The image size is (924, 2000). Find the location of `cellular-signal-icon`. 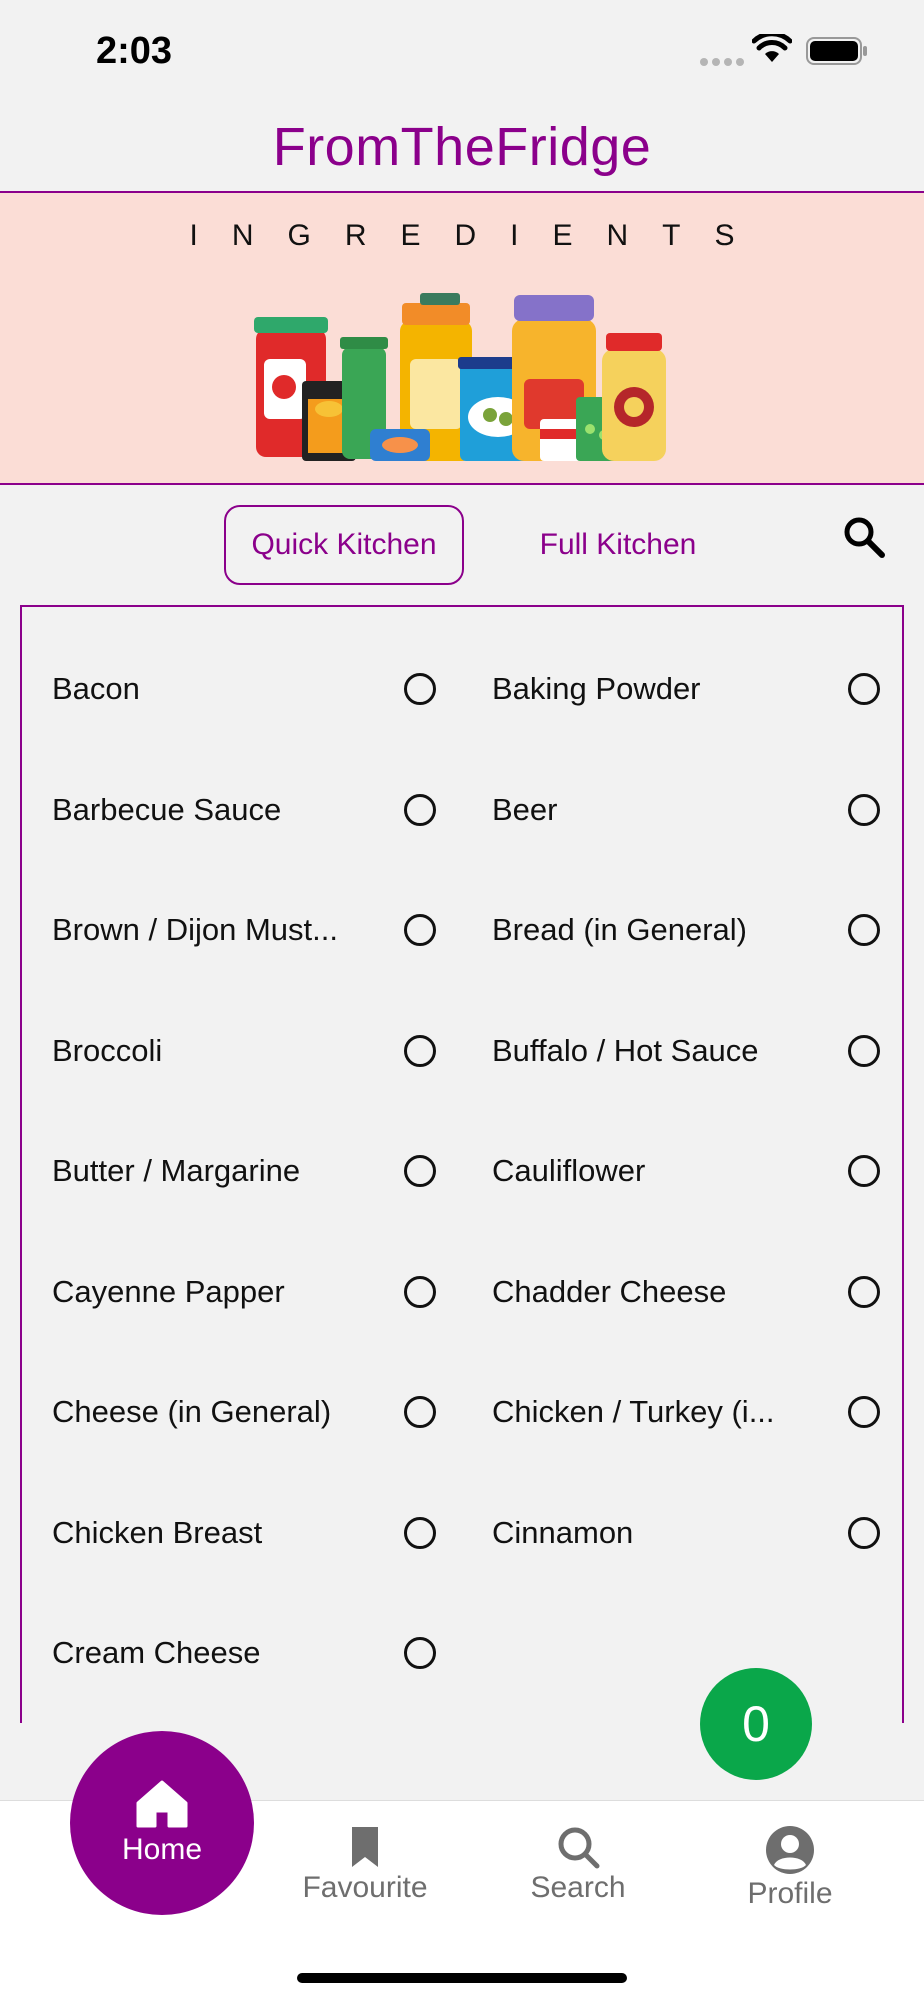

cellular-signal-icon is located at coordinates (722, 62).